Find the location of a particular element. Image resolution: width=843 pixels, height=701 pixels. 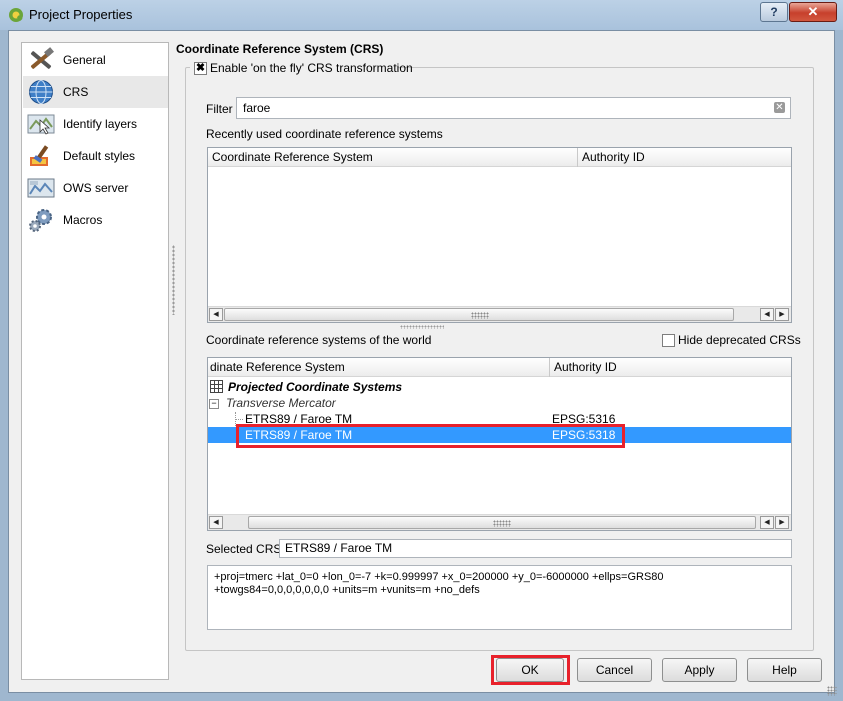

tree-subgroup-tm: Transverse Mercator is located at coordinates (281, 403).